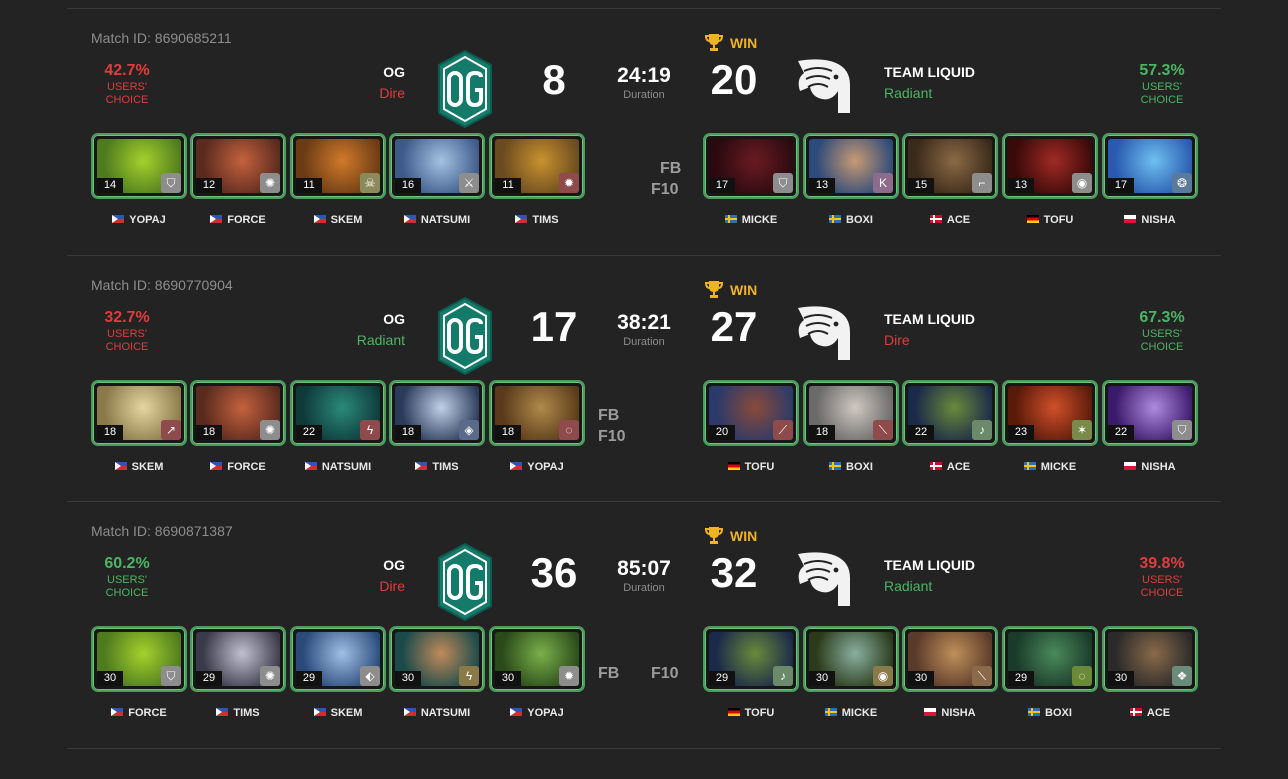 The height and width of the screenshot is (779, 1288). Describe the element at coordinates (1150, 166) in the screenshot. I see `hero-card: 17 ❂` at that location.